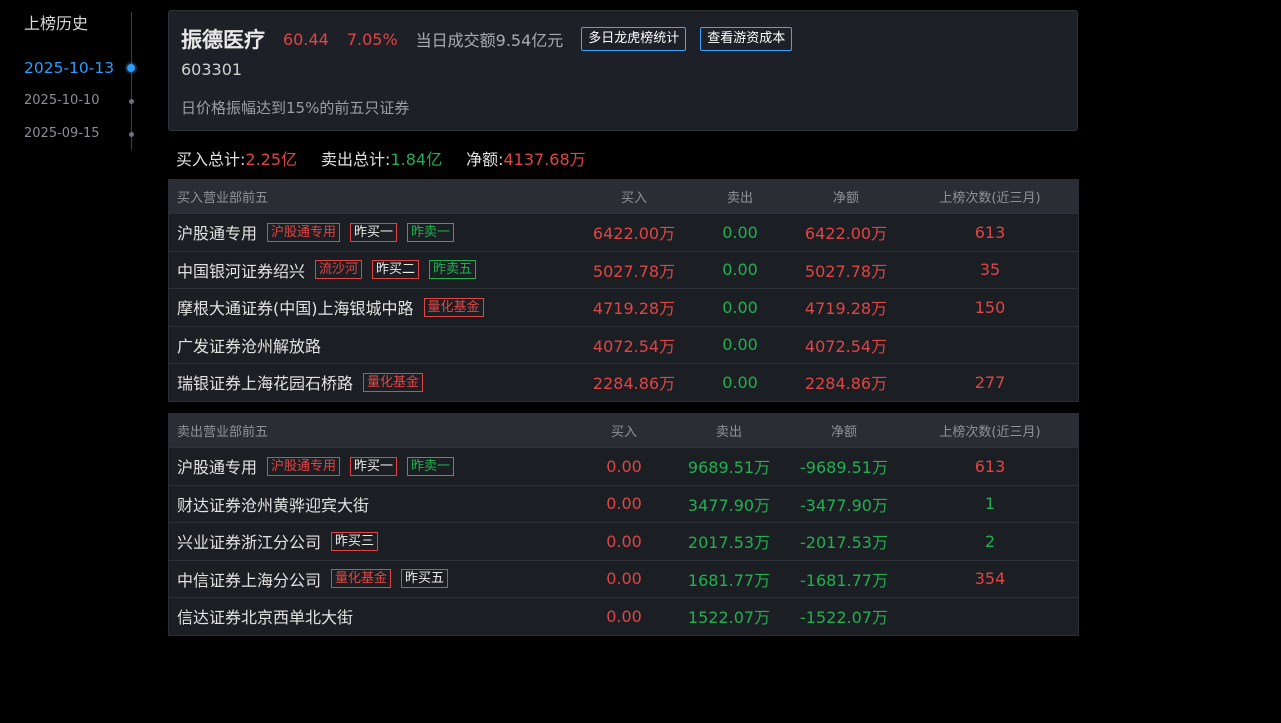 Image resolution: width=1281 pixels, height=723 pixels. I want to click on sidebar-title: 上榜历史, so click(56, 23).